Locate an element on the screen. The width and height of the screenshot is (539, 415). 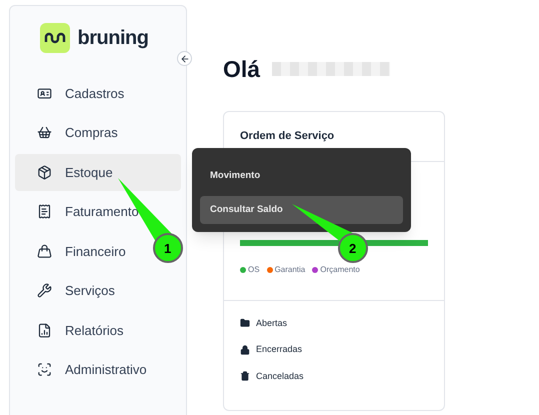
collapse-button is located at coordinates (184, 58).